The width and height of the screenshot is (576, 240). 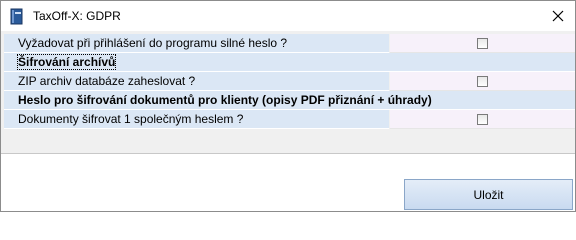 I want to click on option-label-cell: Dokumenty šifrovat 1 společným heslem ?, so click(x=196, y=119).